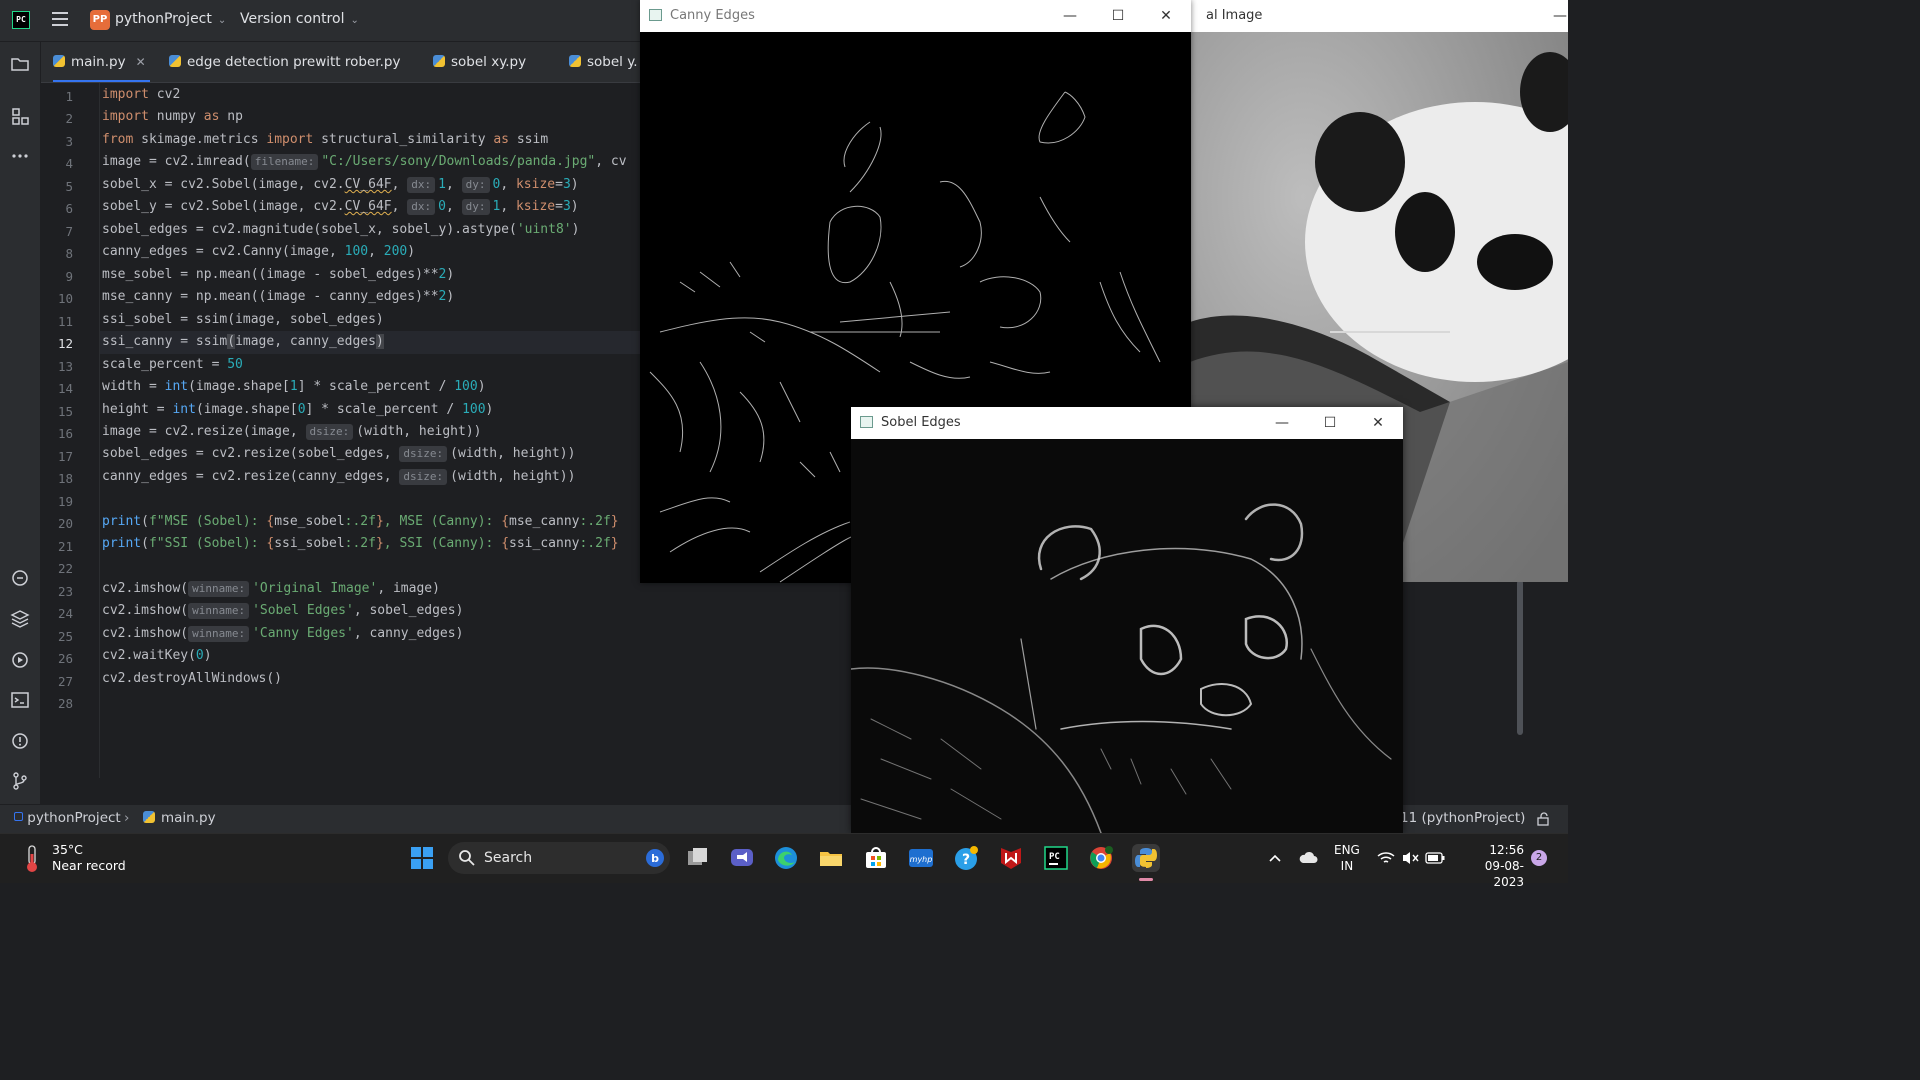 The height and width of the screenshot is (1080, 1920). Describe the element at coordinates (172, 364) in the screenshot. I see `code-line: scale_percent = 50` at that location.